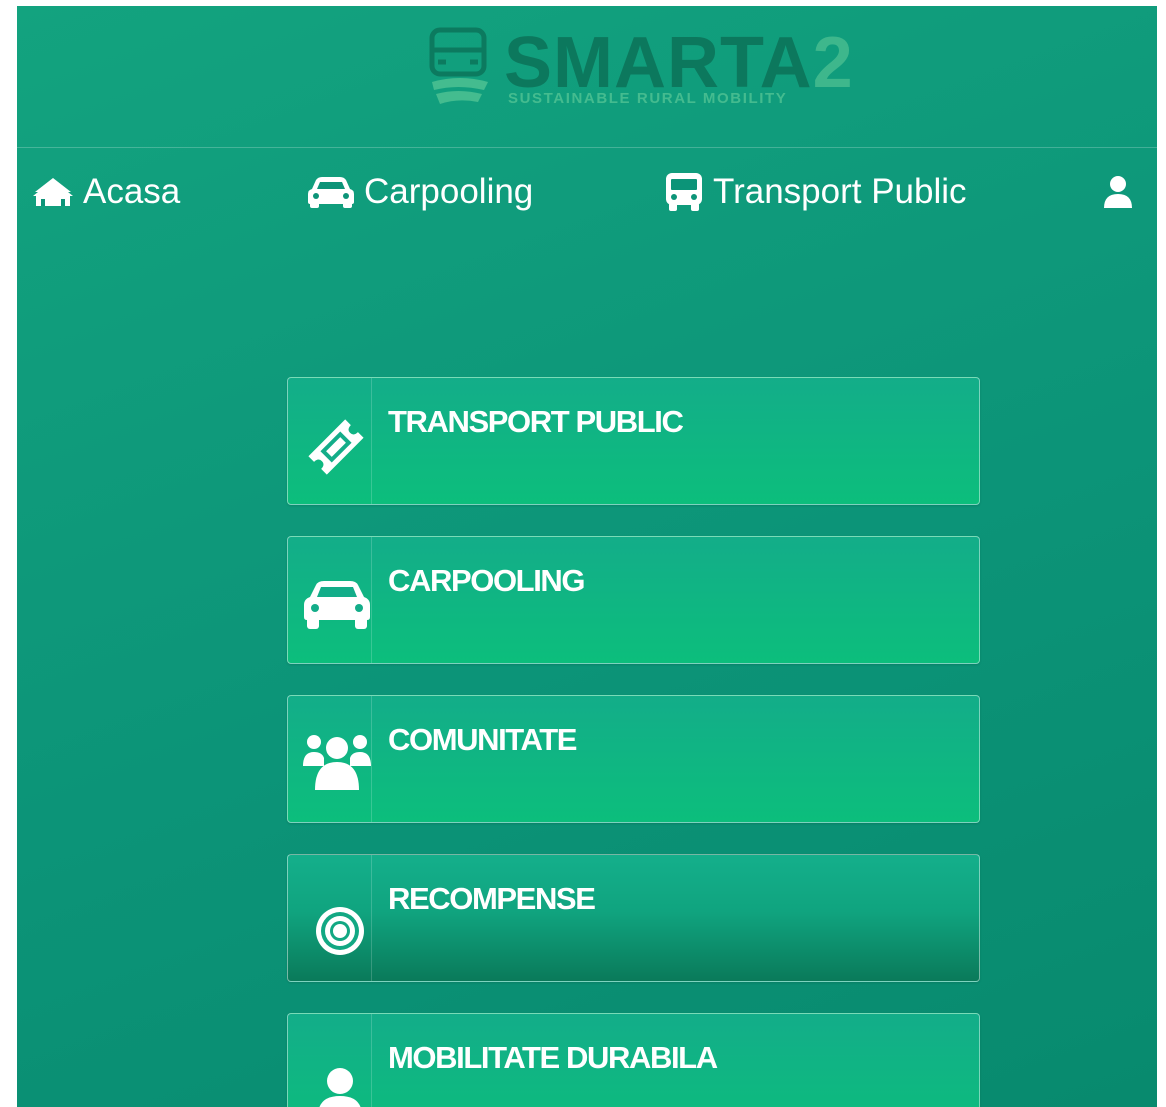  Describe the element at coordinates (633, 759) in the screenshot. I see `card-comunitate: COMUNITATE` at that location.